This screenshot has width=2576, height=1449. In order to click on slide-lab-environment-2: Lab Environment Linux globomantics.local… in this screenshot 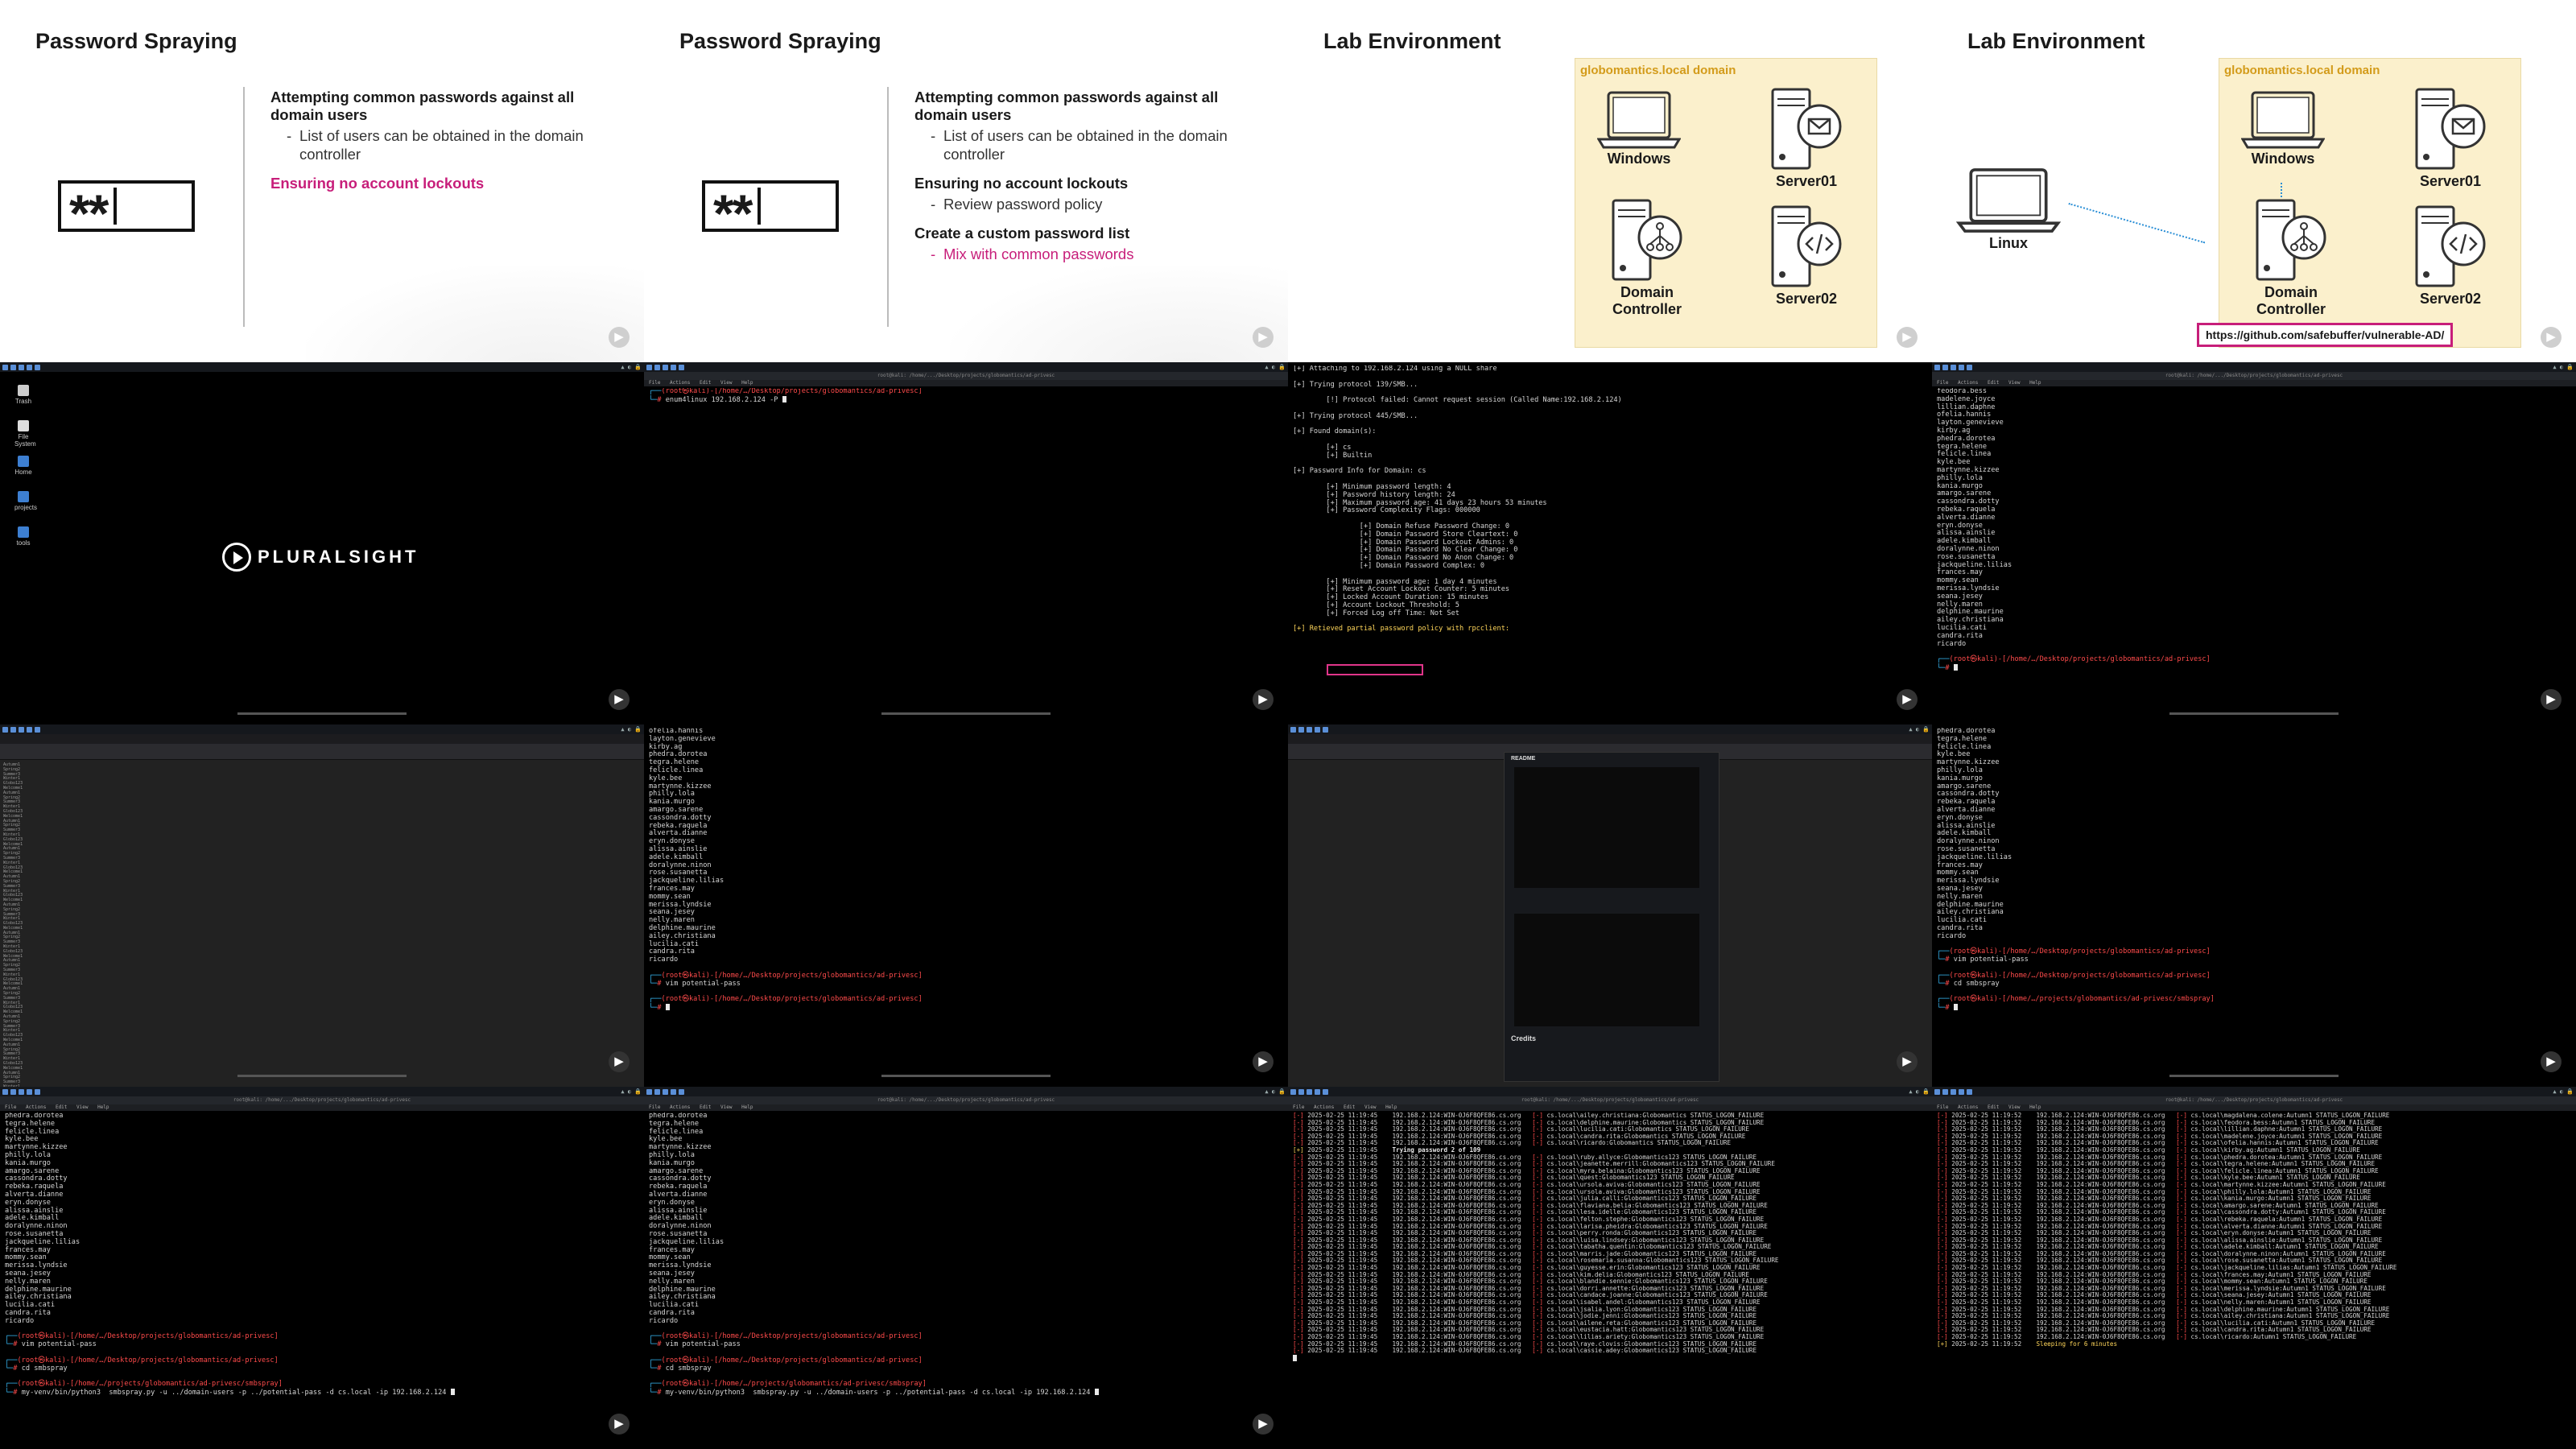, I will do `click(2254, 181)`.